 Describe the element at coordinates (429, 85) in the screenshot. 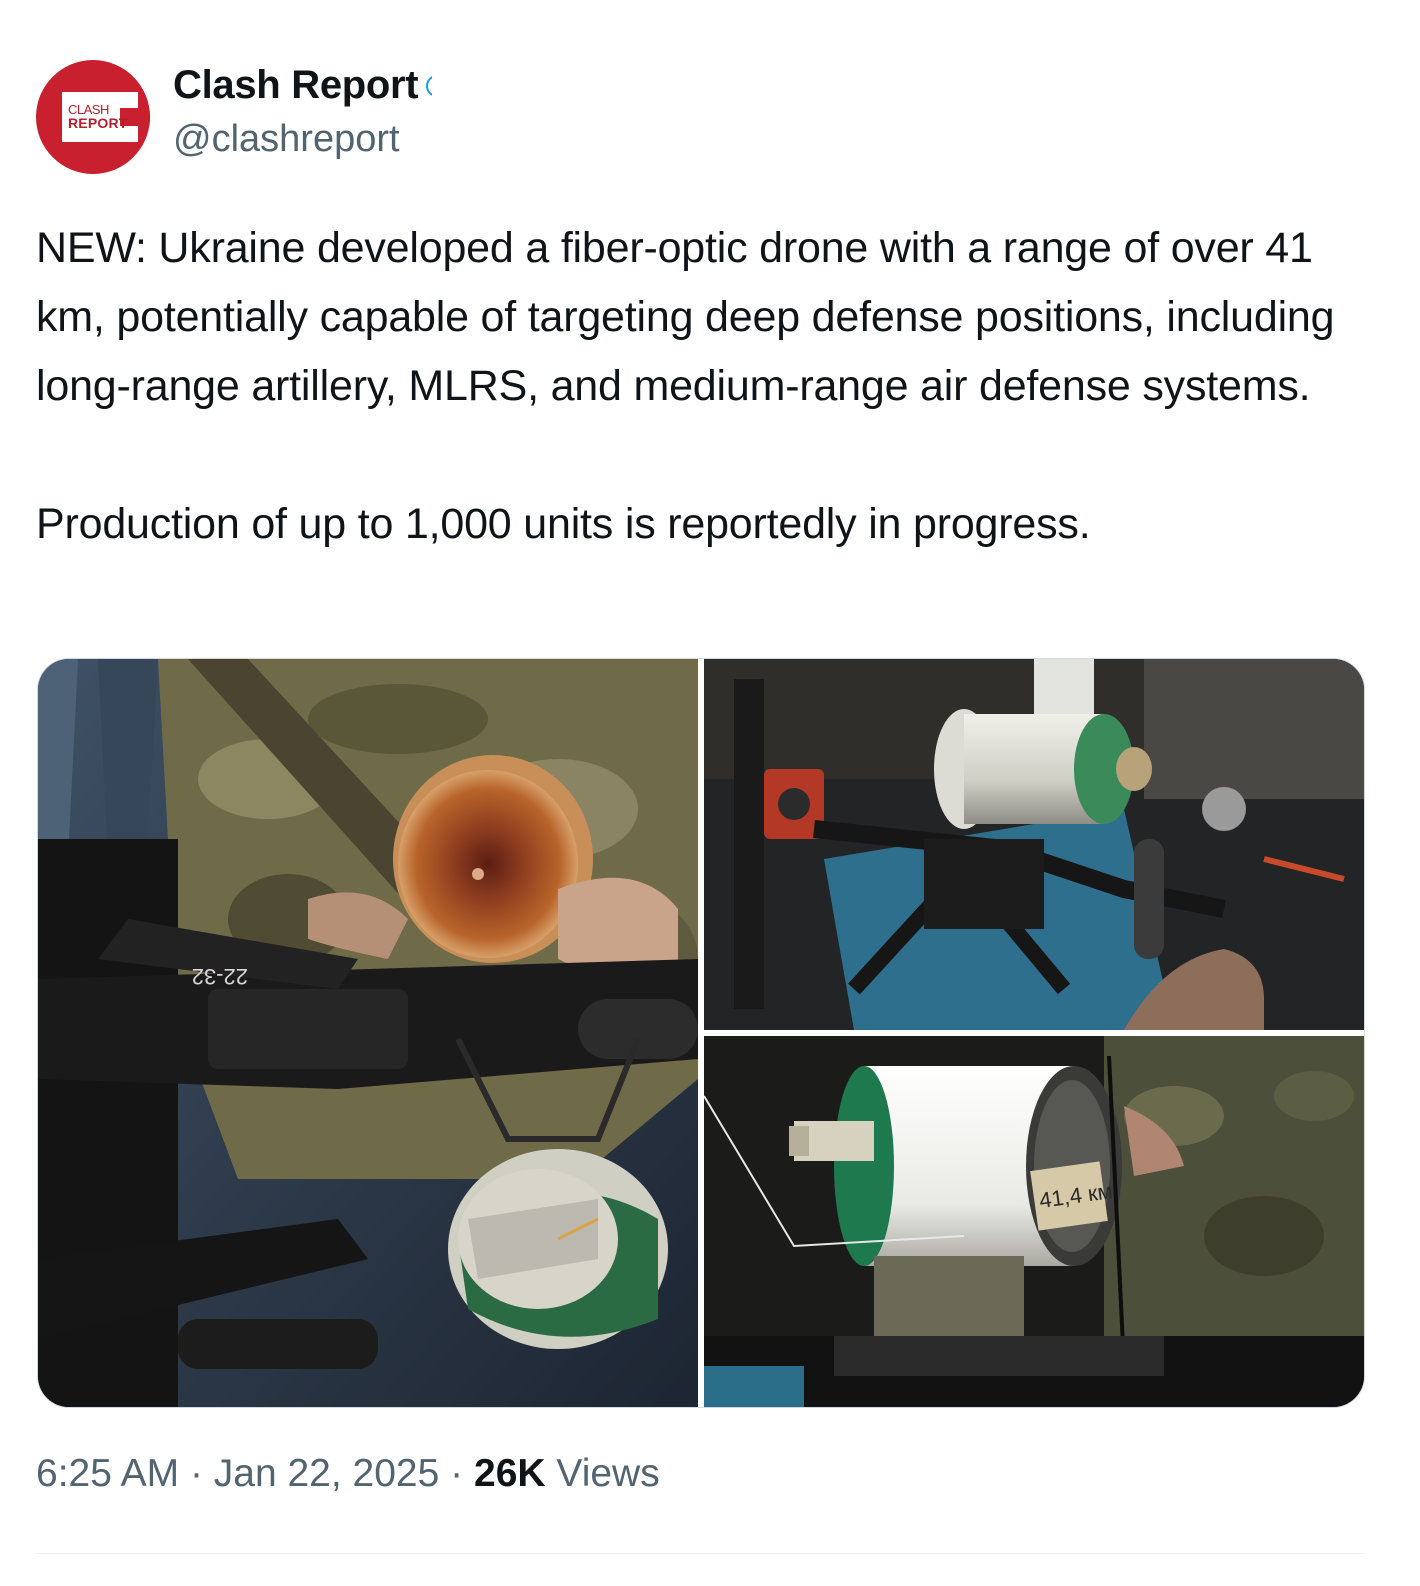

I see `verified-badge-icon` at that location.